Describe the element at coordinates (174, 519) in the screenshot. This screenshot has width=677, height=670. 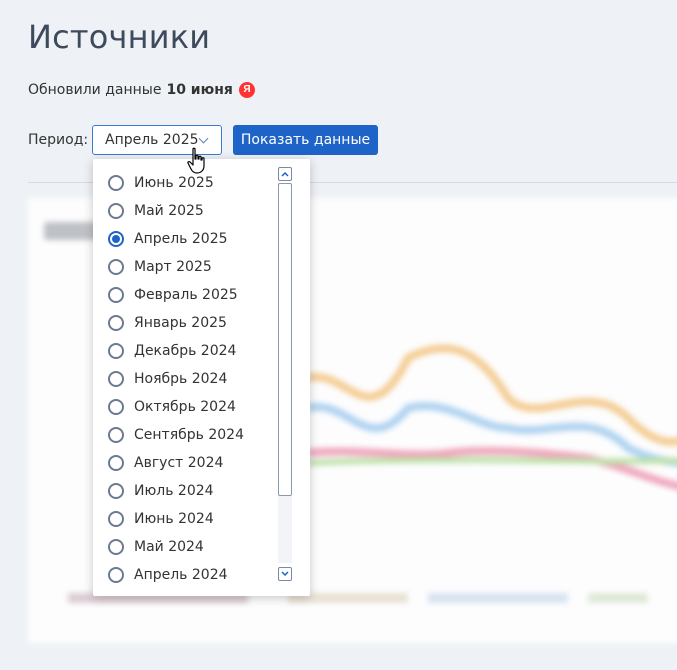
I see `period-option-label: Июнь 2024` at that location.